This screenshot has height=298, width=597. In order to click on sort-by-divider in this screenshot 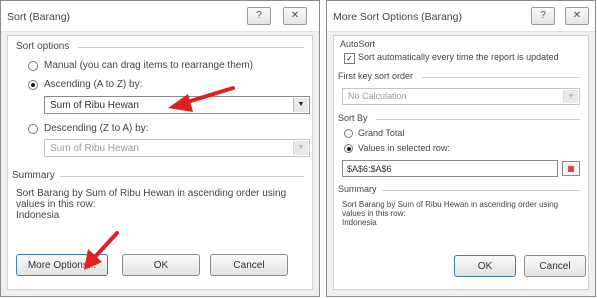, I will do `click(478, 119)`.